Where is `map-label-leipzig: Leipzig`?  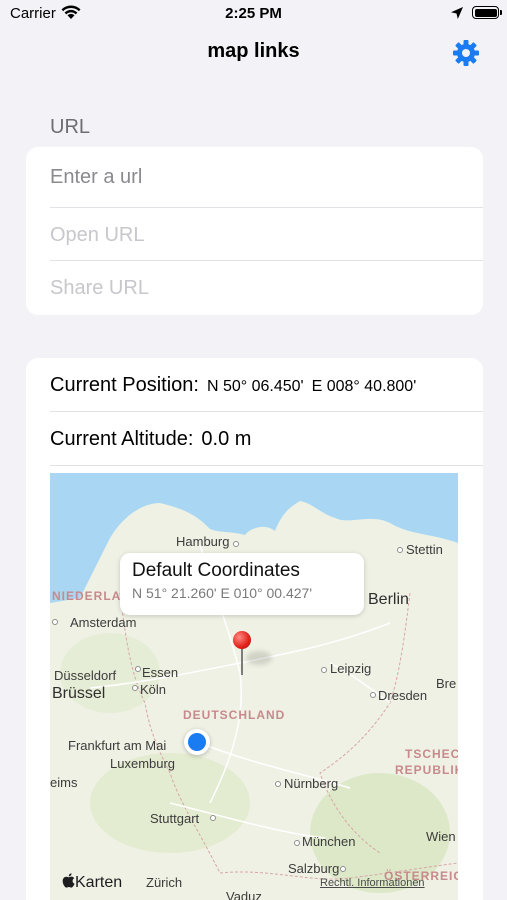
map-label-leipzig: Leipzig is located at coordinates (351, 668).